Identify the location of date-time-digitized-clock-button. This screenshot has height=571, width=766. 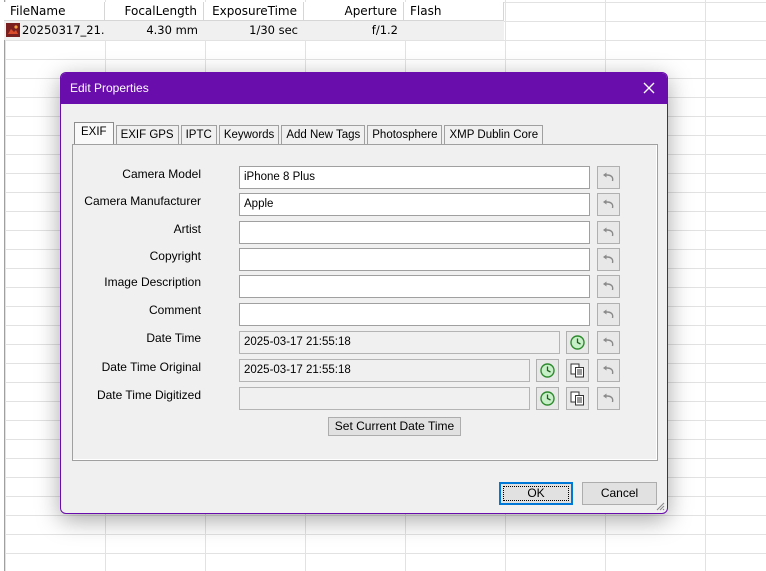
(547, 398).